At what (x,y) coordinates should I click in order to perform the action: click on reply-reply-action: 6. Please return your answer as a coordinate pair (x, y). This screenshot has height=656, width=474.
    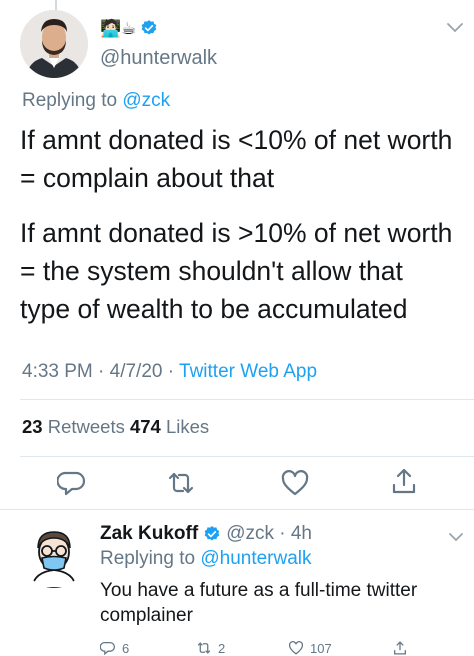
    Looking at the image, I should click on (114, 648).